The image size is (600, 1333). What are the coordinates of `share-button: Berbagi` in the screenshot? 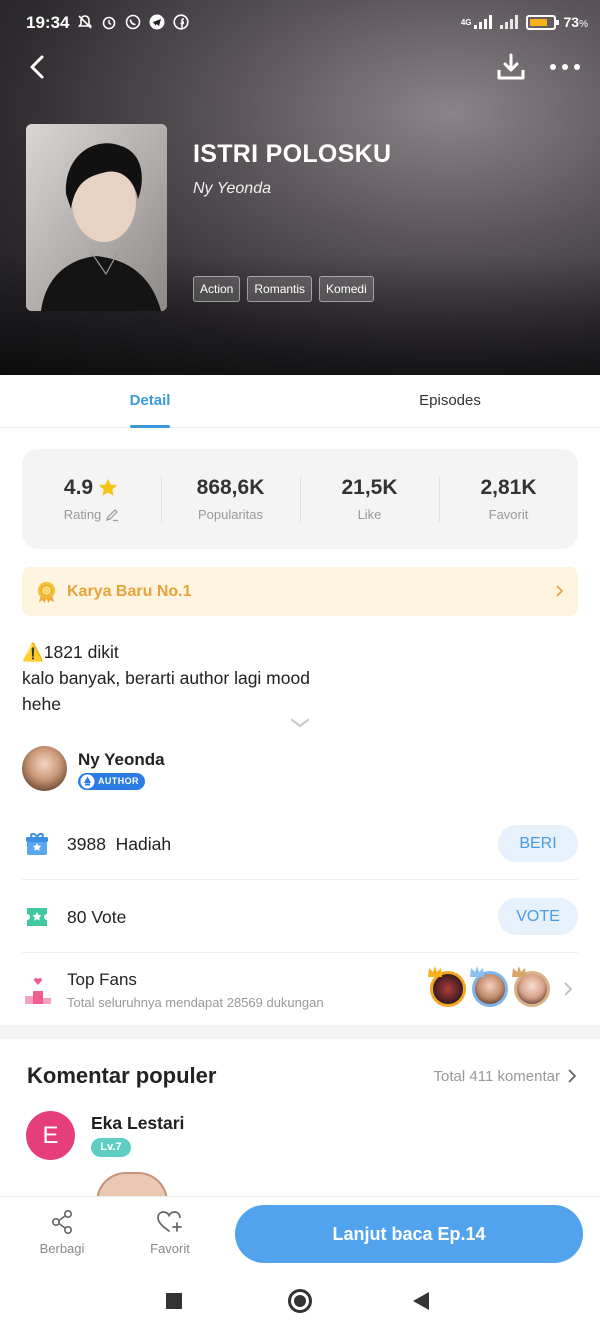 It's located at (62, 1232).